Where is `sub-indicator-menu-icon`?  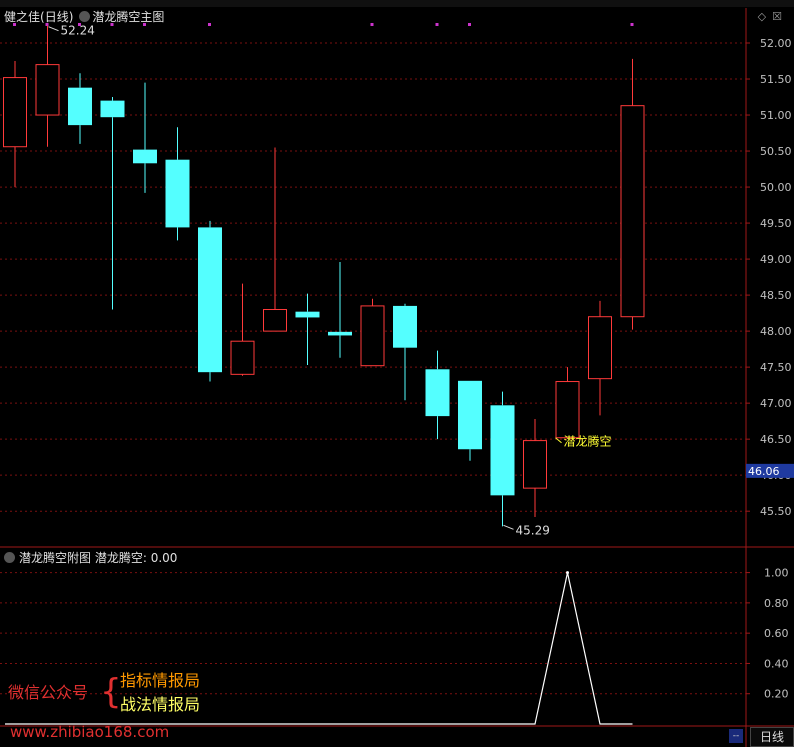 sub-indicator-menu-icon is located at coordinates (9, 557).